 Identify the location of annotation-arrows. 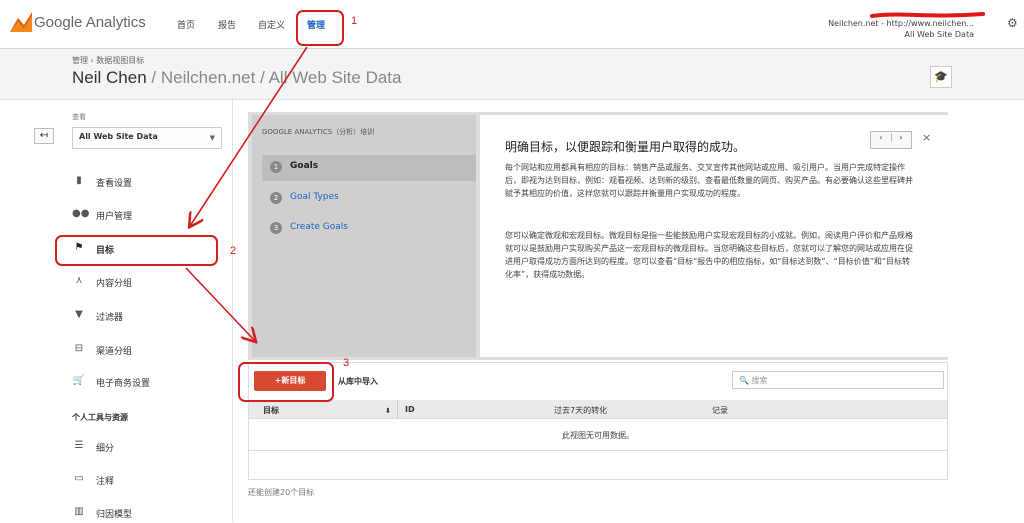
(246, 284).